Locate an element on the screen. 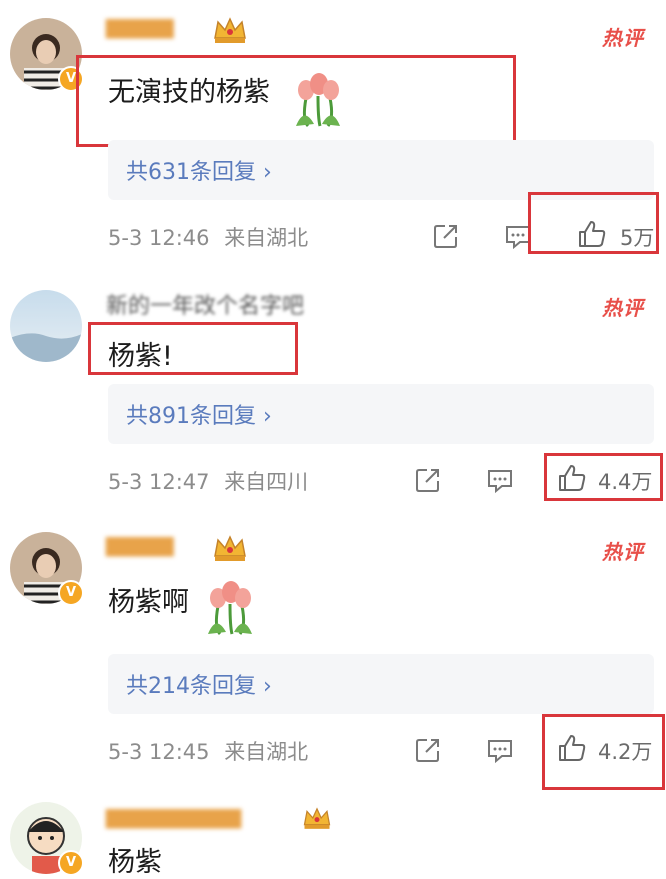 The width and height of the screenshot is (666, 879). comment-meta: 5-3 12:45 来自湖北 is located at coordinates (208, 751).